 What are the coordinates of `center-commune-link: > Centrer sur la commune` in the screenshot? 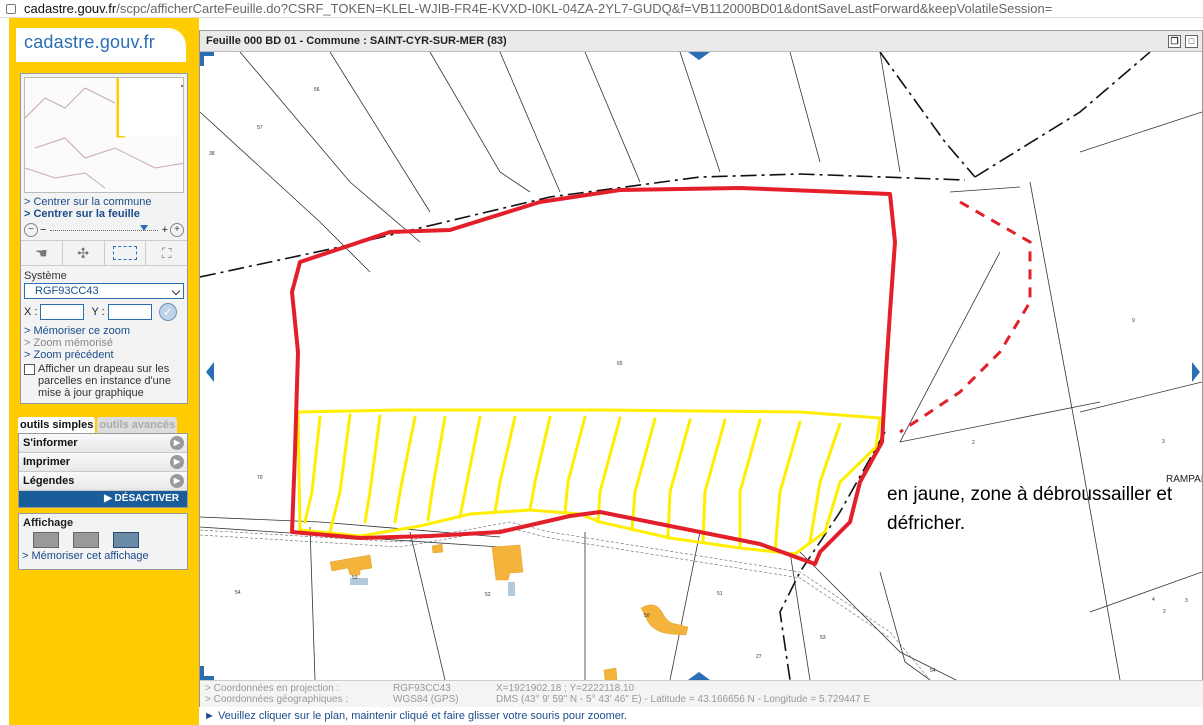 It's located at (104, 202).